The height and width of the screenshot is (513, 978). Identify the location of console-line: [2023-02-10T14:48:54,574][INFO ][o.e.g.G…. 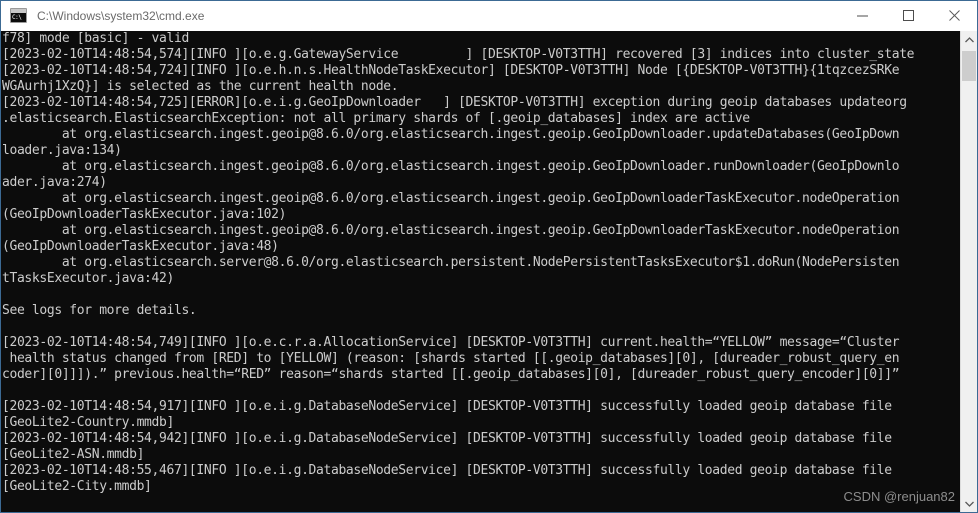
(458, 54).